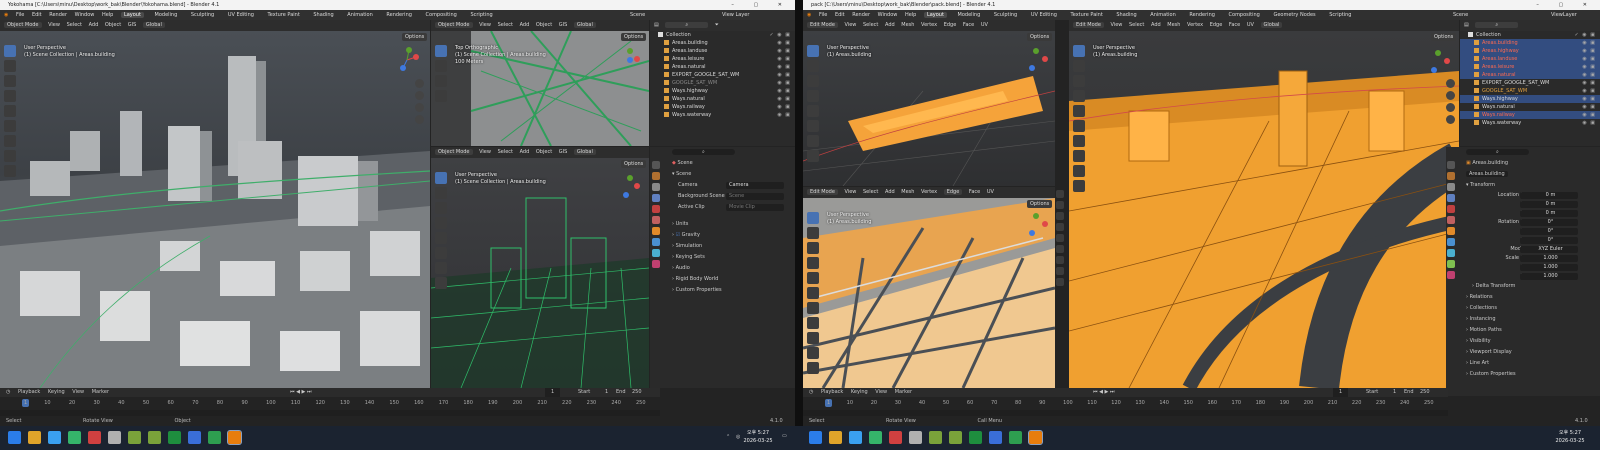 This screenshot has height=450, width=1600. Describe the element at coordinates (728, 437) in the screenshot. I see `tray-chevron-icon: ⌃` at that location.